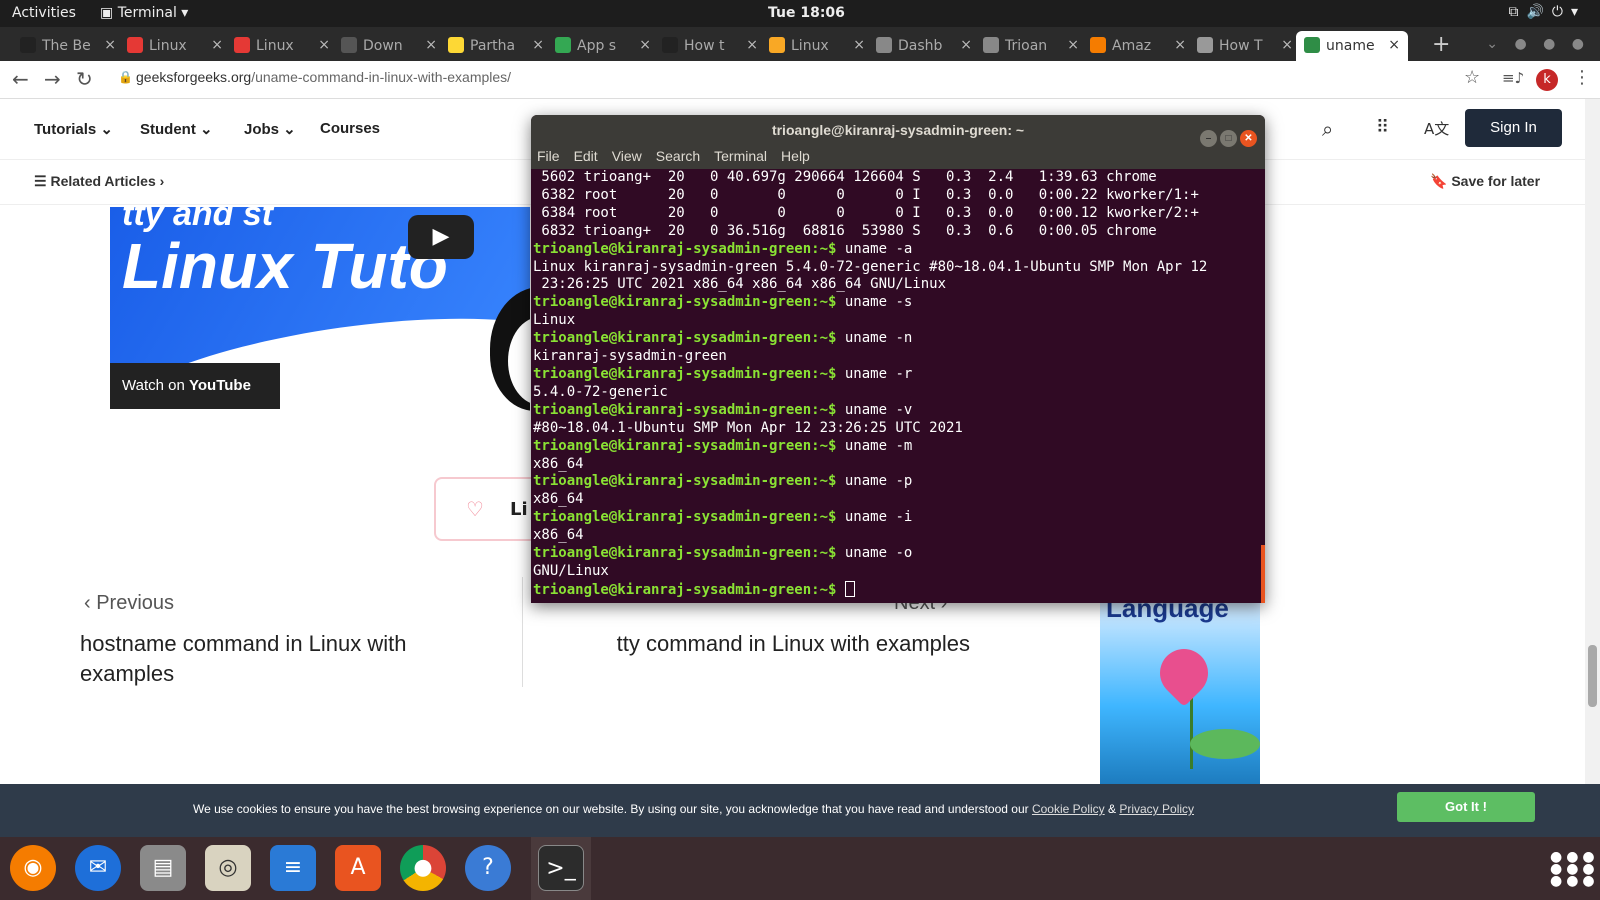  I want to click on previous-article-title: hostname command in Linux with examples, so click(270, 659).